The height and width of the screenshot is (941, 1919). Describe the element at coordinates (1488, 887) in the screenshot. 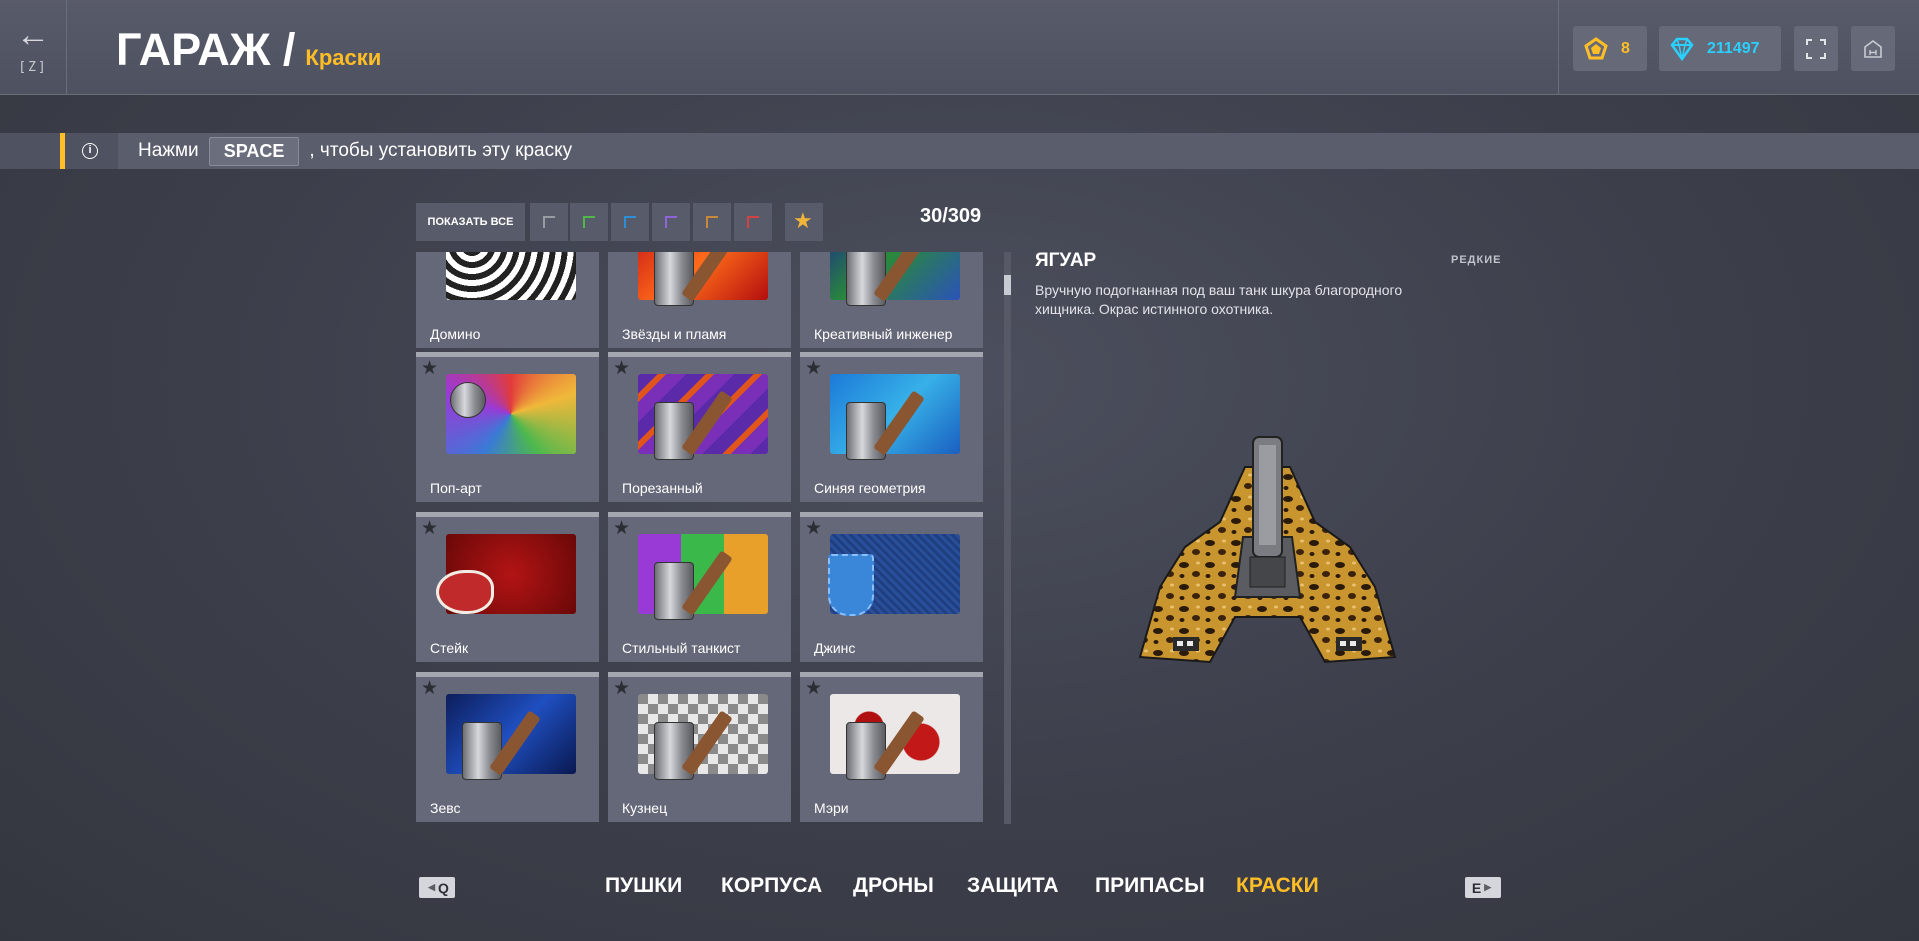

I see `triangle-right-icon: ▶` at that location.